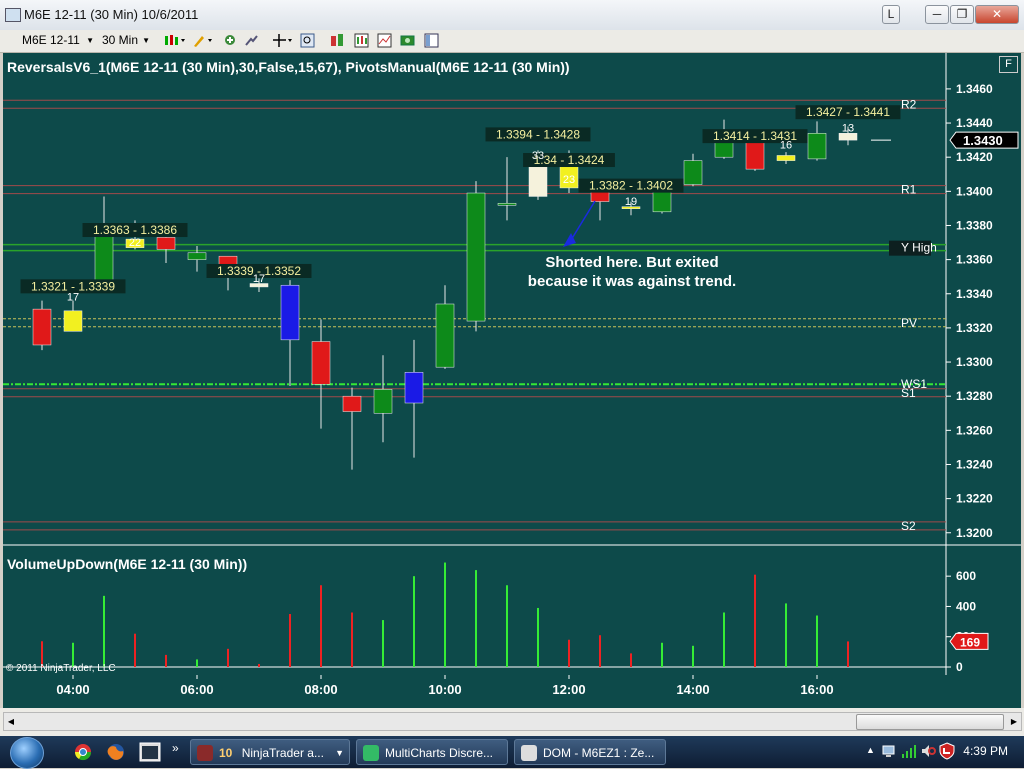 The width and height of the screenshot is (1024, 769). I want to click on firefox-icon, so click(116, 752).